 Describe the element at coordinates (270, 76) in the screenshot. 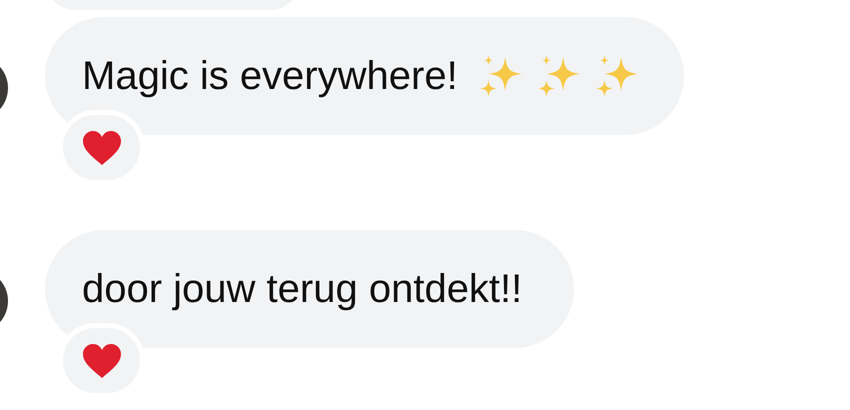

I see `message-text: Magic is everywhere!` at that location.